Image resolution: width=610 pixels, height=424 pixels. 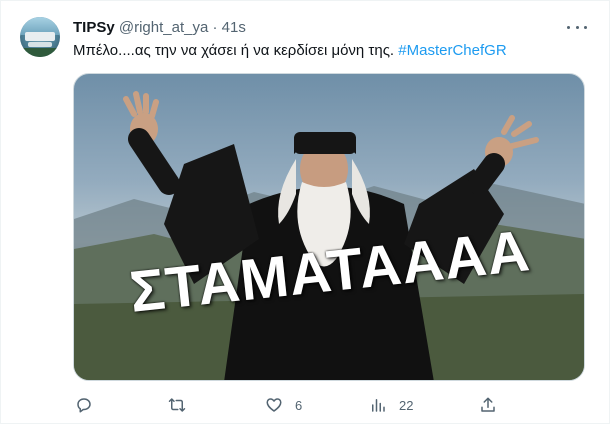 What do you see at coordinates (488, 404) in the screenshot?
I see `share-icon` at bounding box center [488, 404].